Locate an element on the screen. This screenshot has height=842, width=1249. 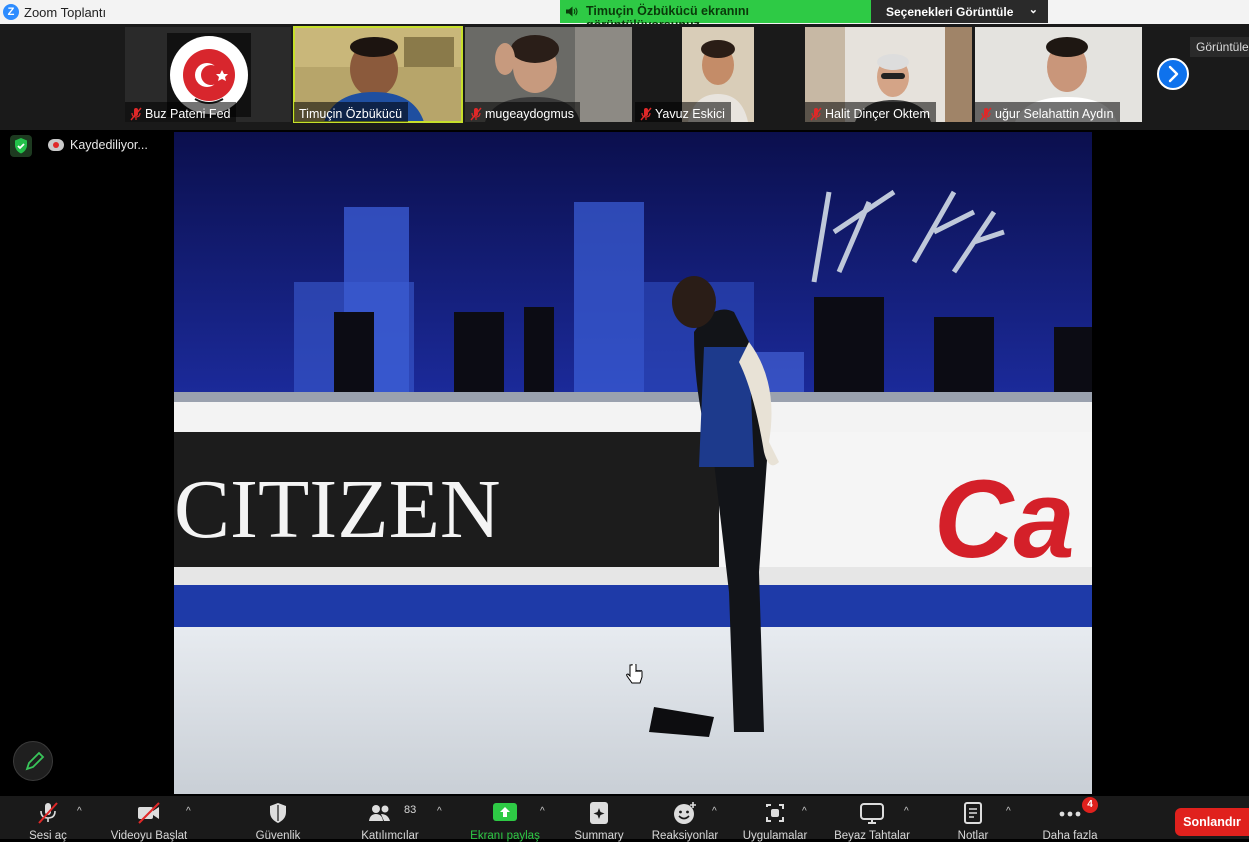
start-video-button: Videoyu Başlat is located at coordinates (149, 819).